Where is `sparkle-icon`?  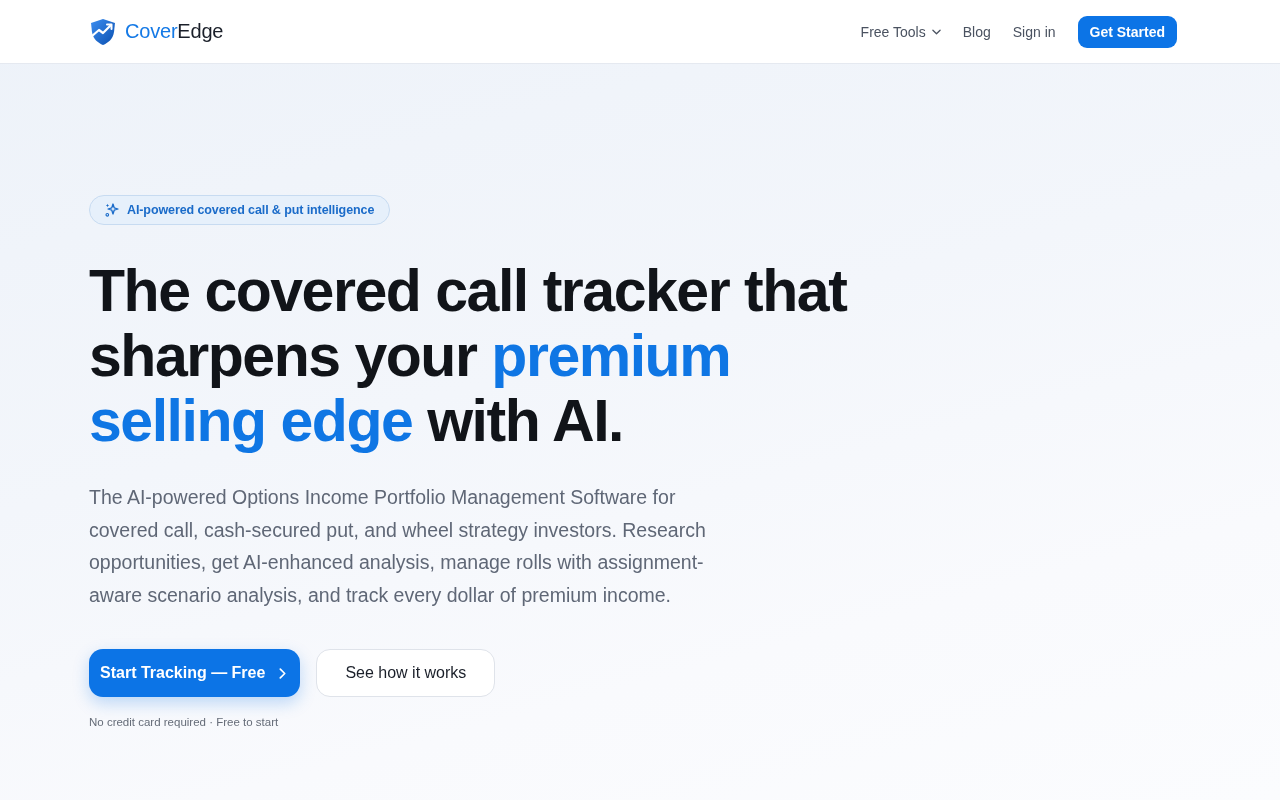
sparkle-icon is located at coordinates (112, 210).